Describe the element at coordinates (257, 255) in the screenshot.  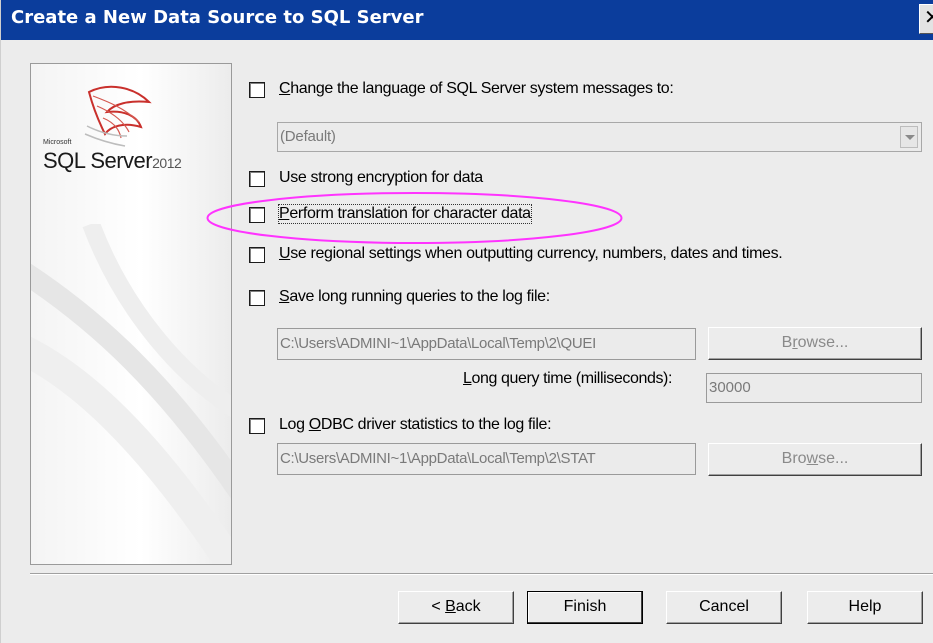
I see `regional-settings-checkbox` at that location.